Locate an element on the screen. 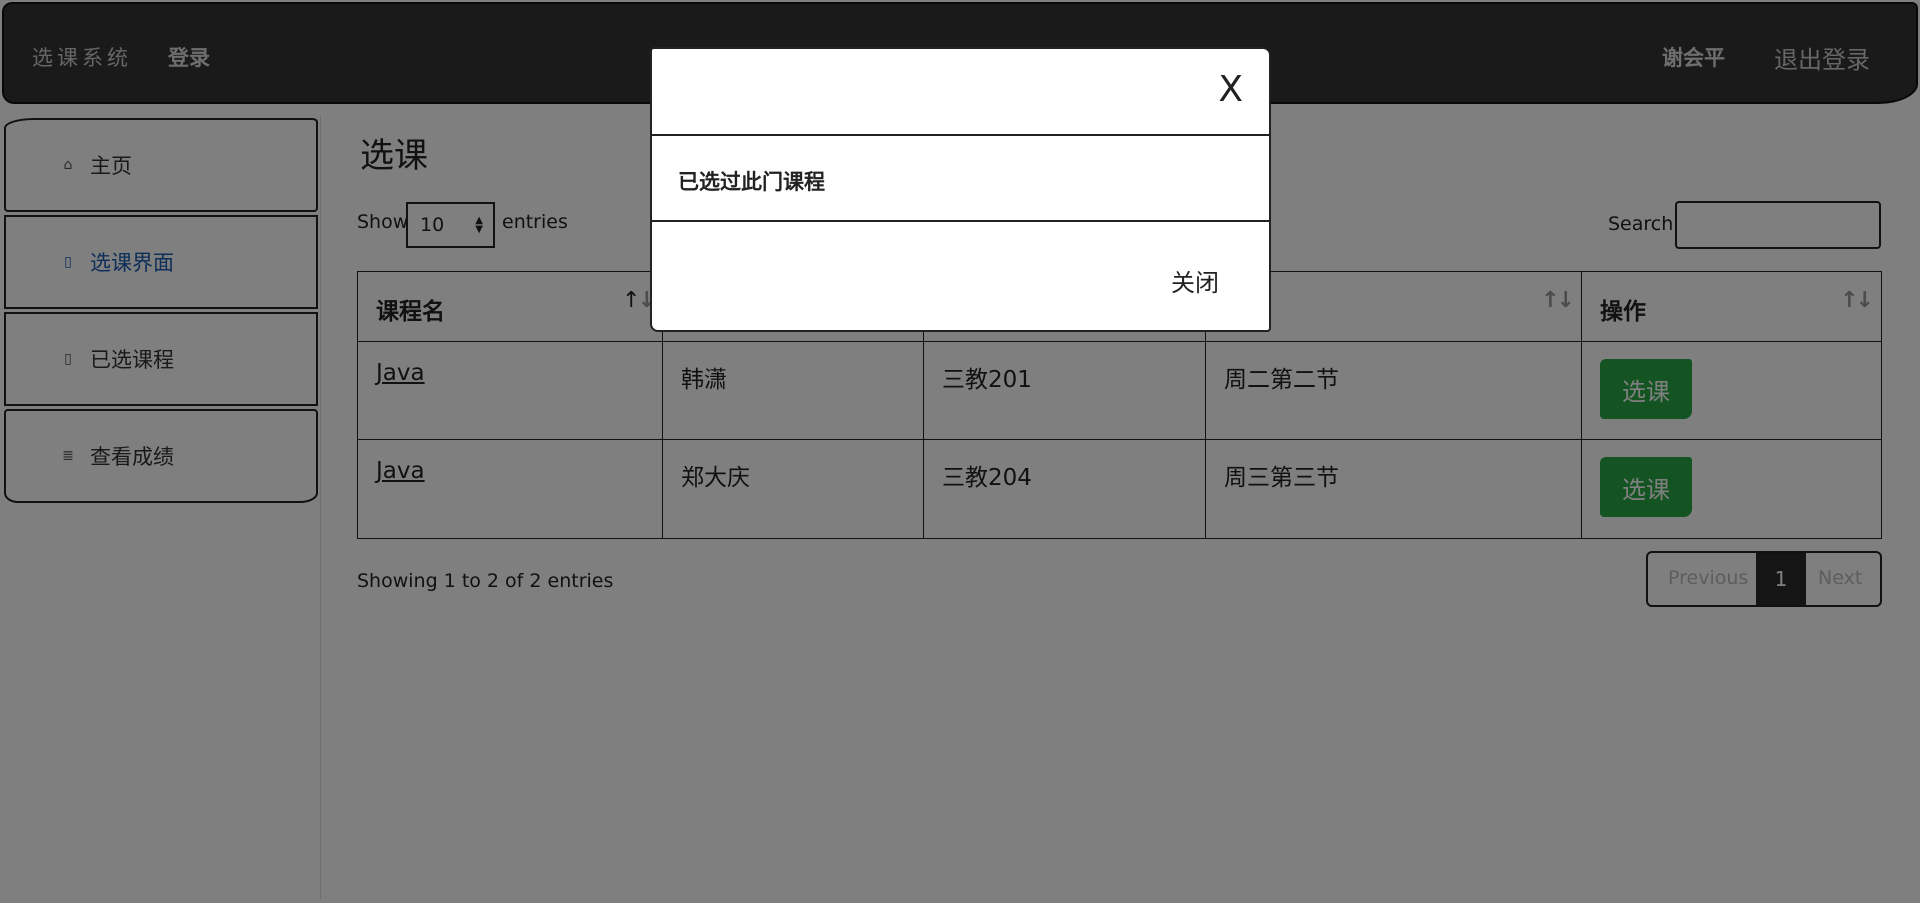 This screenshot has height=903, width=1920. modal-close-button: 关闭 is located at coordinates (1195, 280).